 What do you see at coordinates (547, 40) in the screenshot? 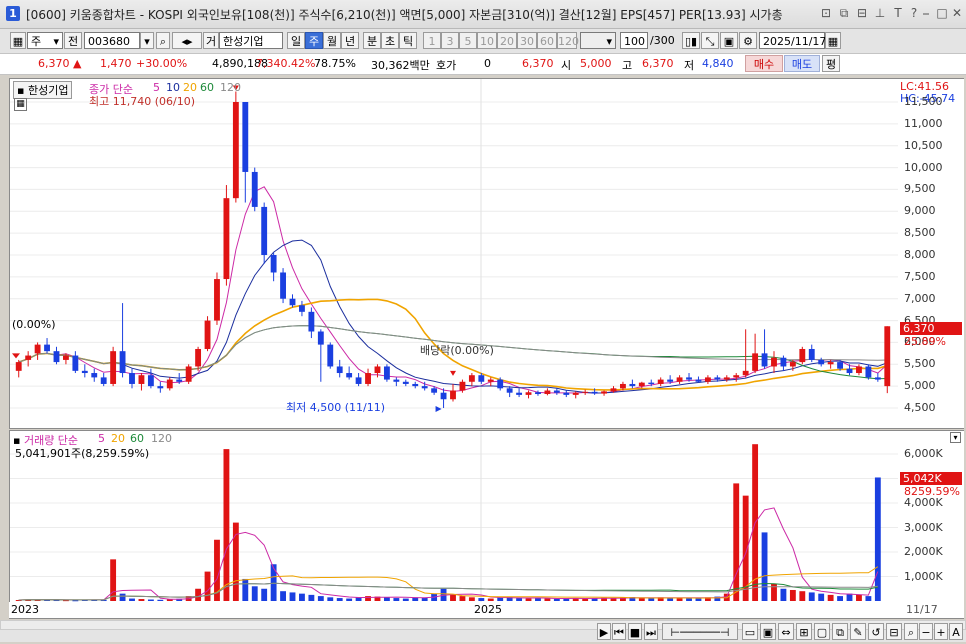
I see `interval-60: 60` at bounding box center [547, 40].